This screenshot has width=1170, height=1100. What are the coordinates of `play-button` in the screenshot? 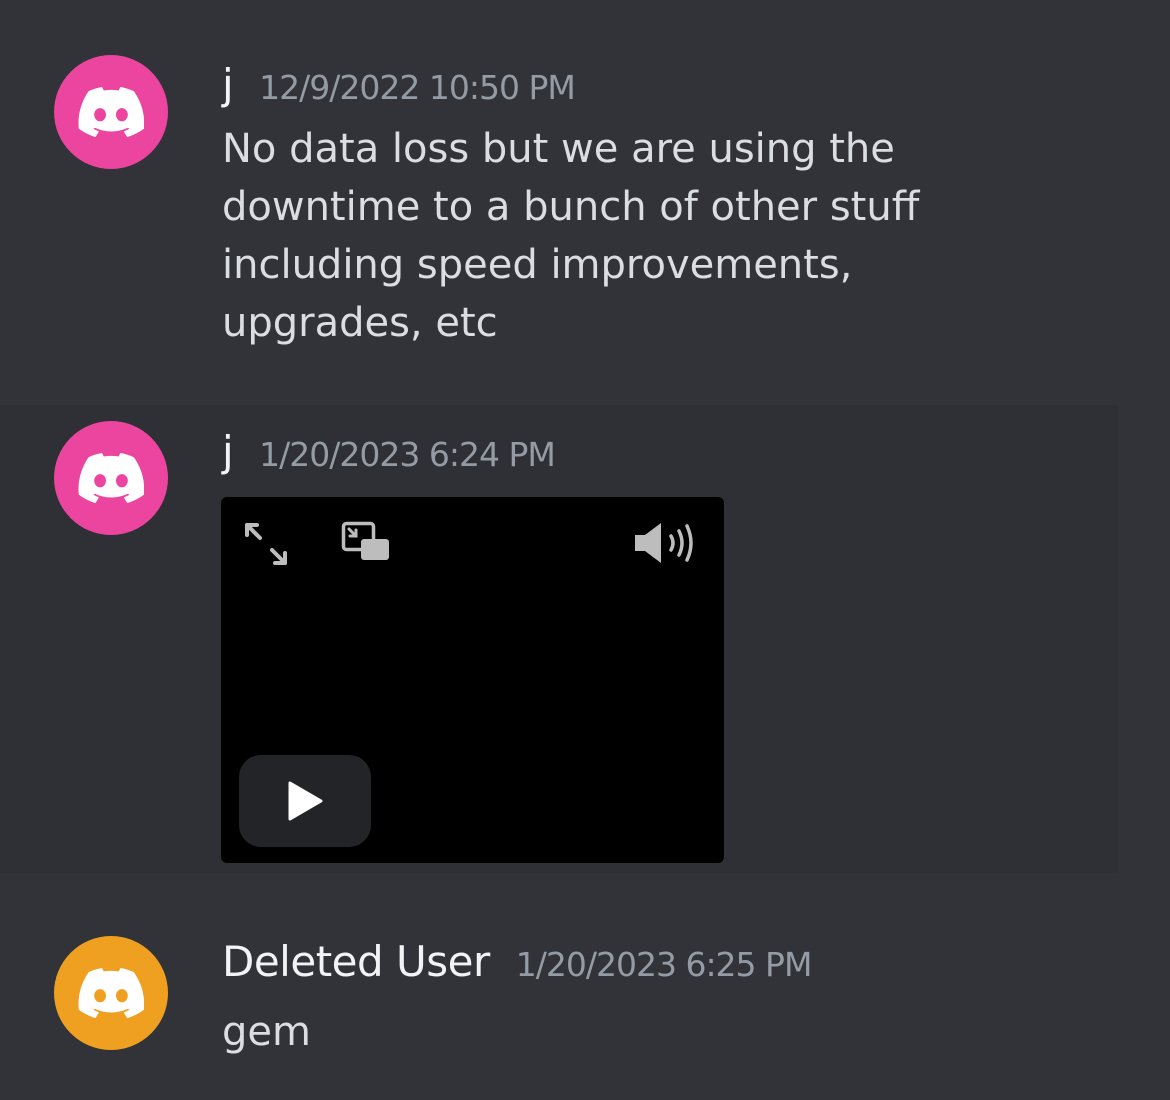 It's located at (305, 801).